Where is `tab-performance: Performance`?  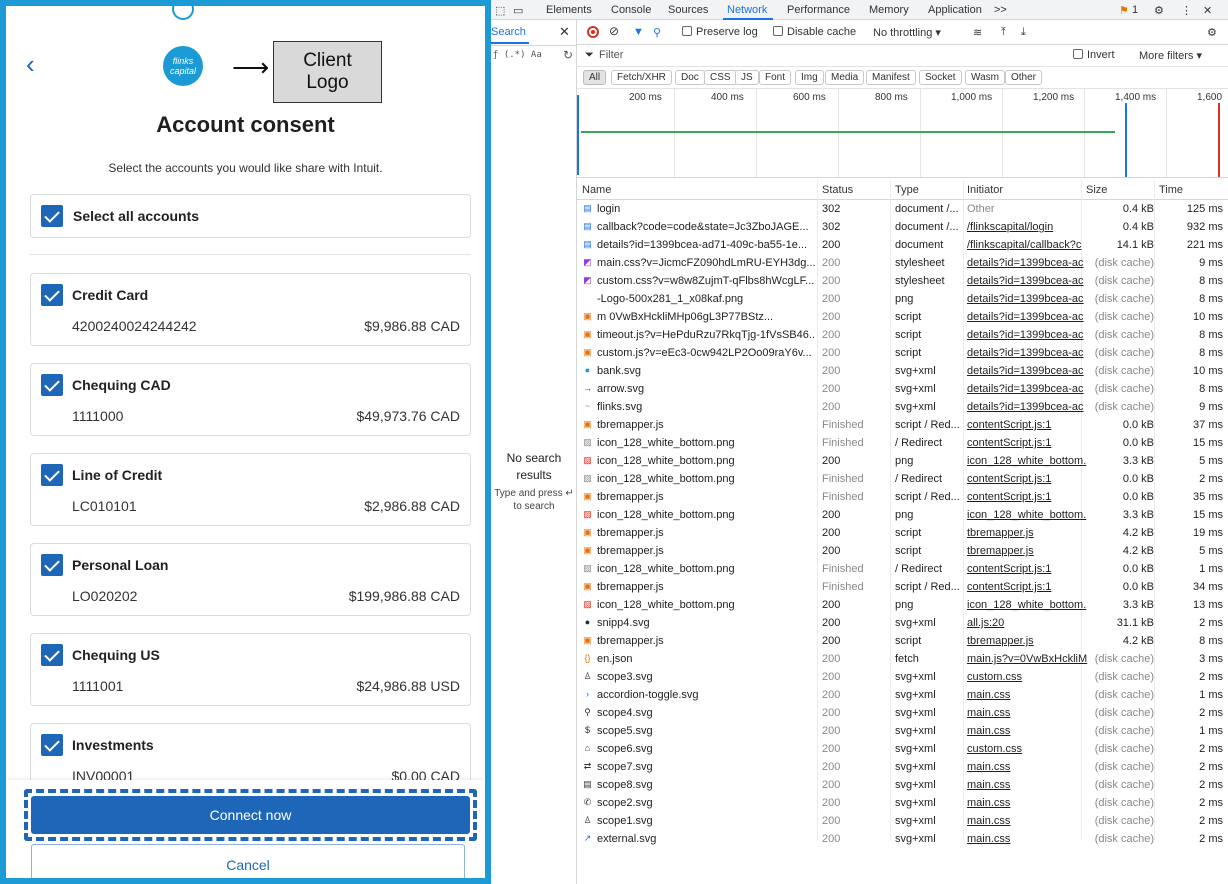 tab-performance: Performance is located at coordinates (818, 10).